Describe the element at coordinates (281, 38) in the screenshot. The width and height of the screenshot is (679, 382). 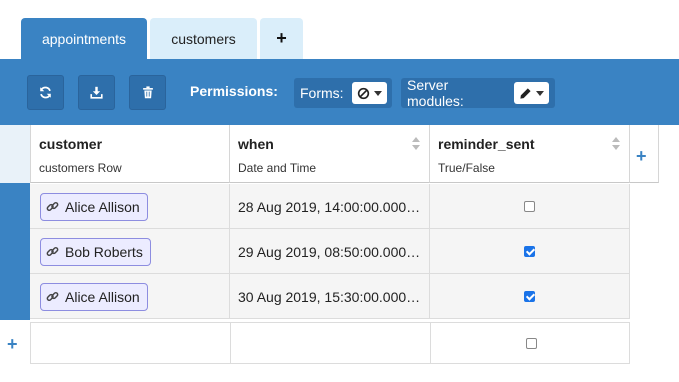
I see `add-table-tab: +` at that location.